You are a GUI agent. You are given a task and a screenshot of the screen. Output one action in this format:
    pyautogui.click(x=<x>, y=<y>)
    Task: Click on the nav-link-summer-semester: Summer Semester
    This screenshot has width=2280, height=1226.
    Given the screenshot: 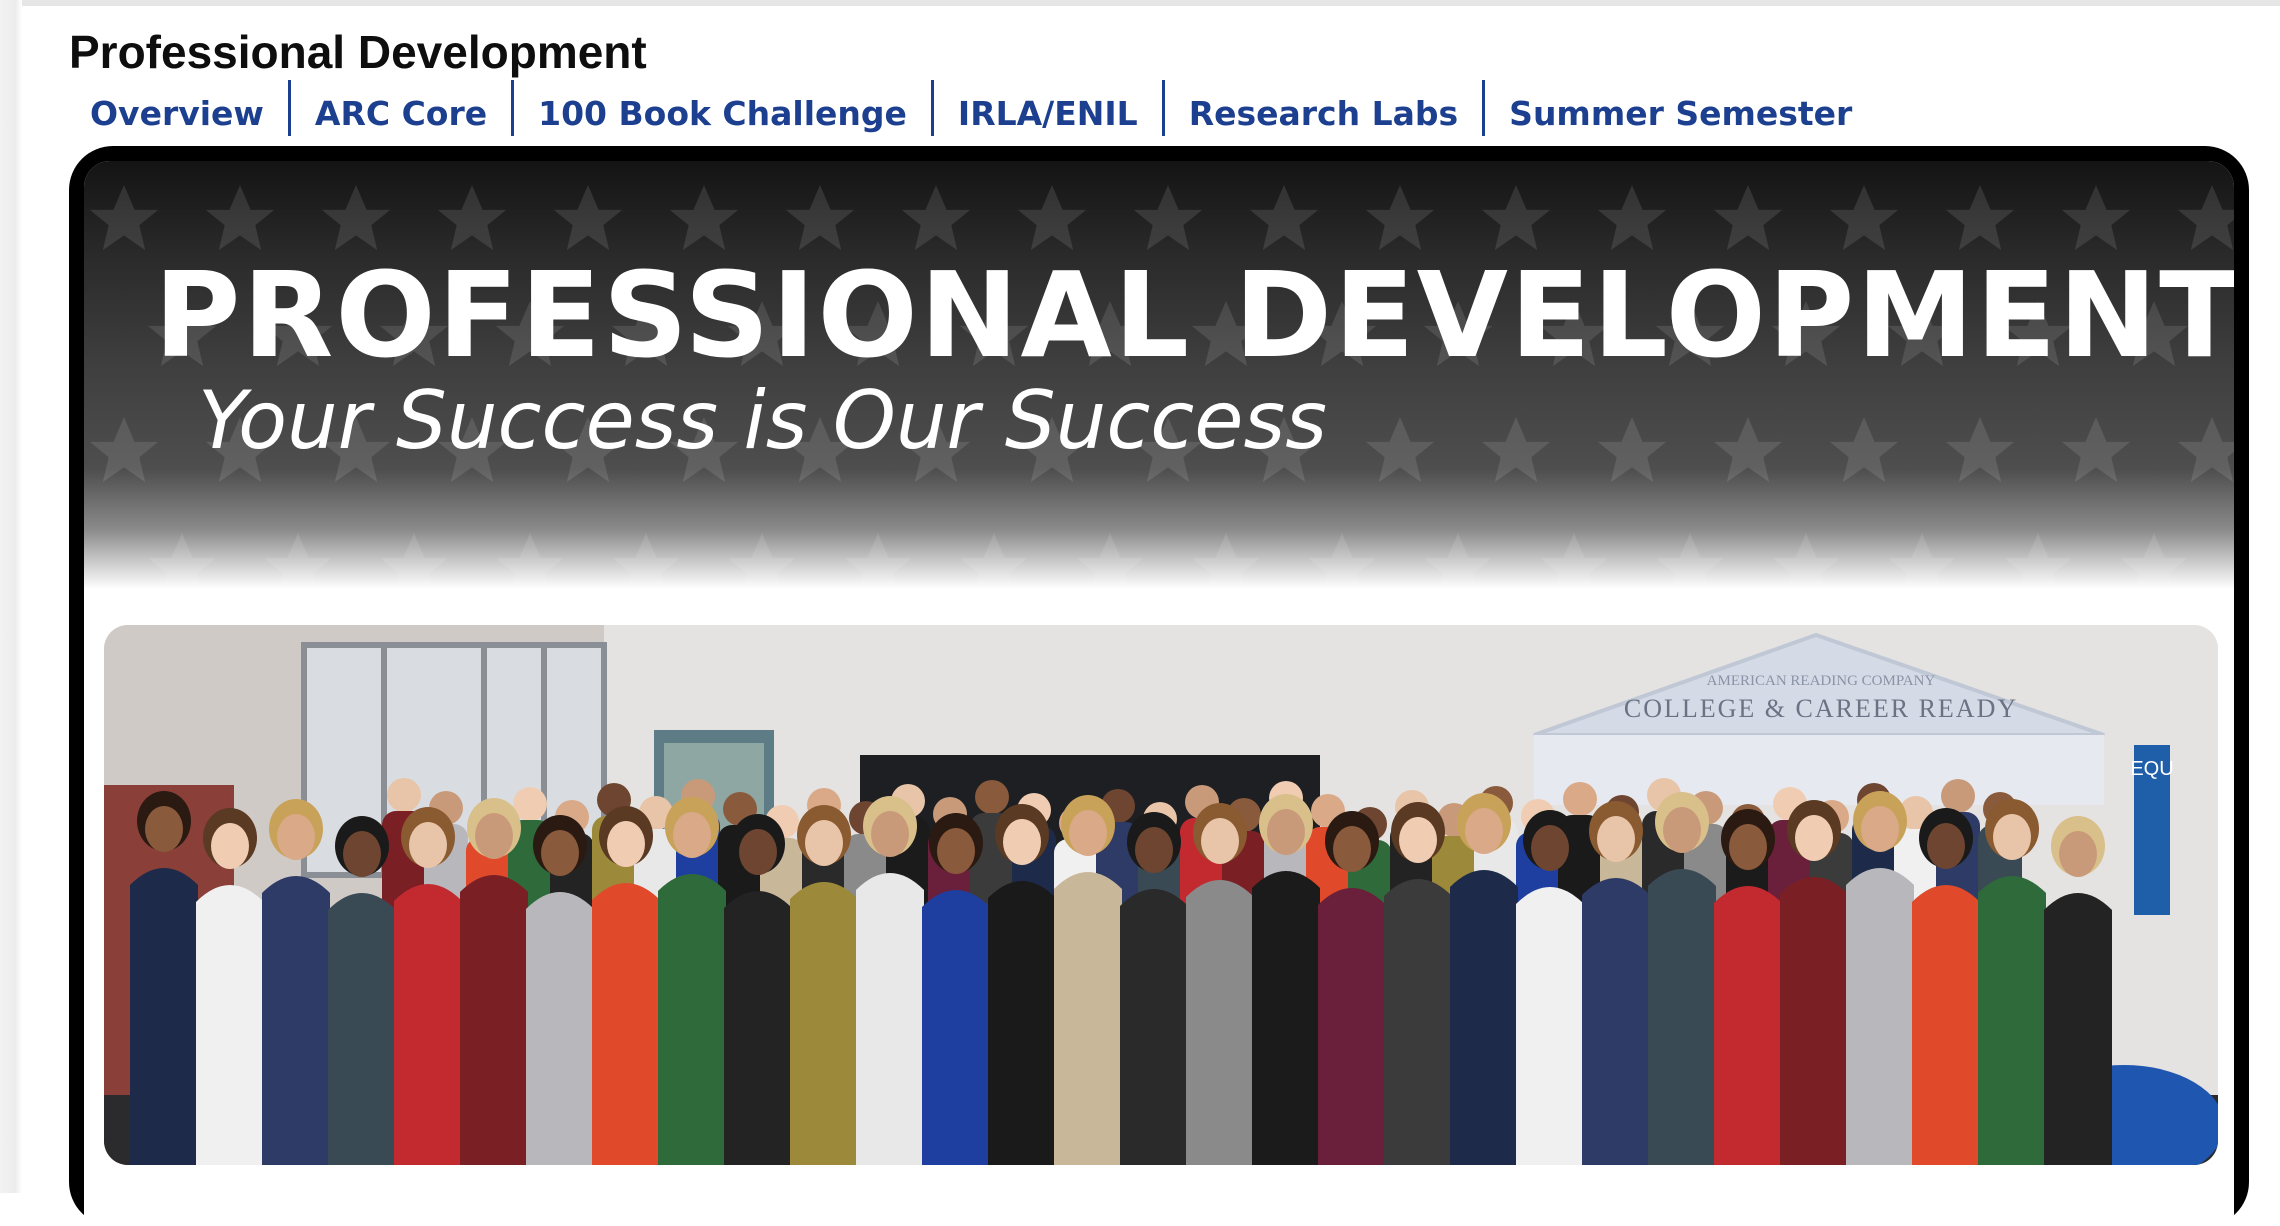 What is the action you would take?
    pyautogui.click(x=1679, y=108)
    